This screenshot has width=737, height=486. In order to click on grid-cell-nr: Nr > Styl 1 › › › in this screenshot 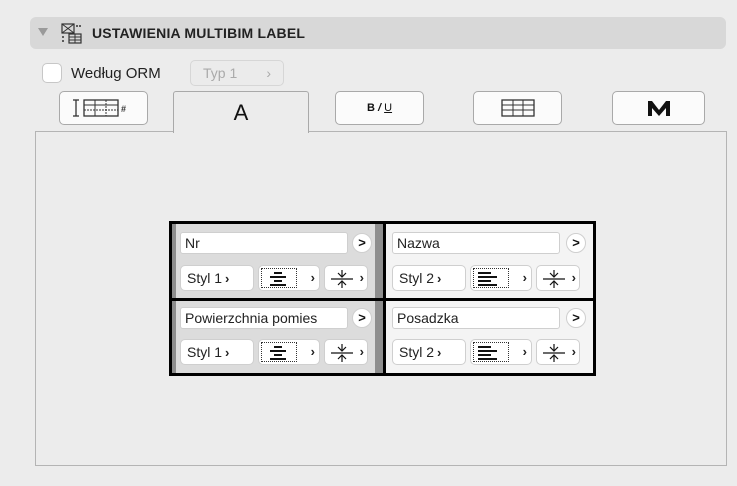, I will do `click(277, 261)`.